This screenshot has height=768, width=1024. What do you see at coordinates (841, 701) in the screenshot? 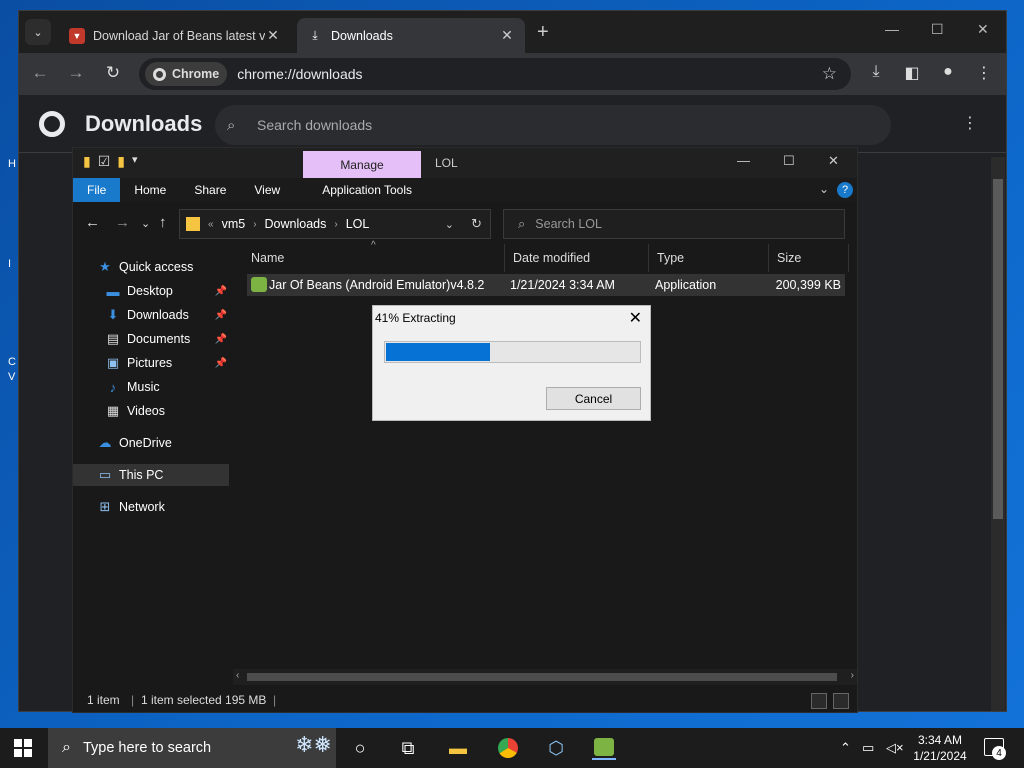
I see `large-icons-view-button` at bounding box center [841, 701].